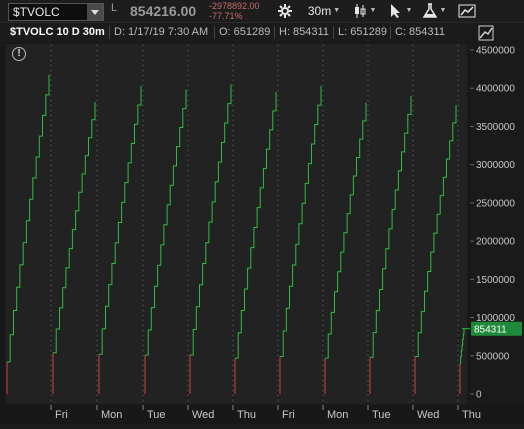  Describe the element at coordinates (495, 127) in the screenshot. I see `y-tick-label: 3500000` at that location.